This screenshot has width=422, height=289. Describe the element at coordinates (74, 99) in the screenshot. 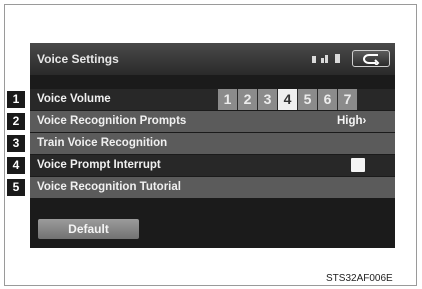

I see `voice-volume-label: Voice Volume` at that location.